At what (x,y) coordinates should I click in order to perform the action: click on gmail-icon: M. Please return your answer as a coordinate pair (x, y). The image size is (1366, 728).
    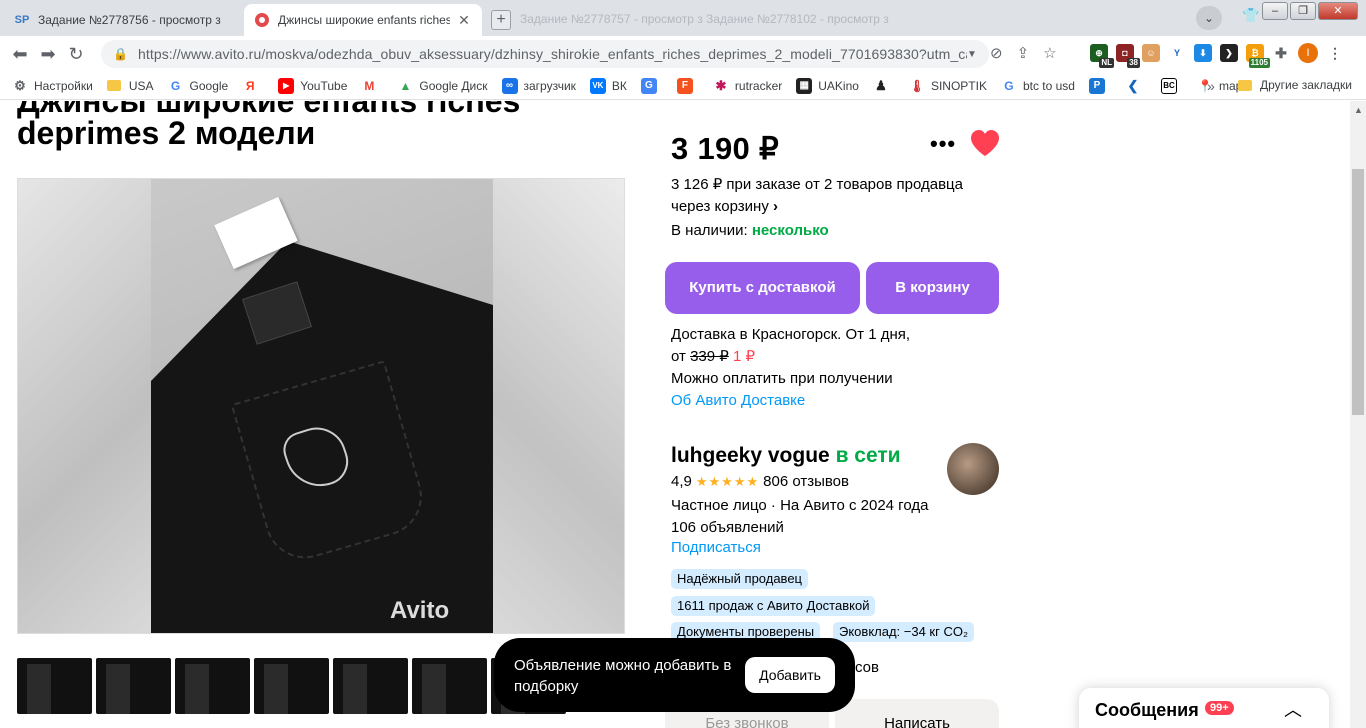
    Looking at the image, I should click on (369, 85).